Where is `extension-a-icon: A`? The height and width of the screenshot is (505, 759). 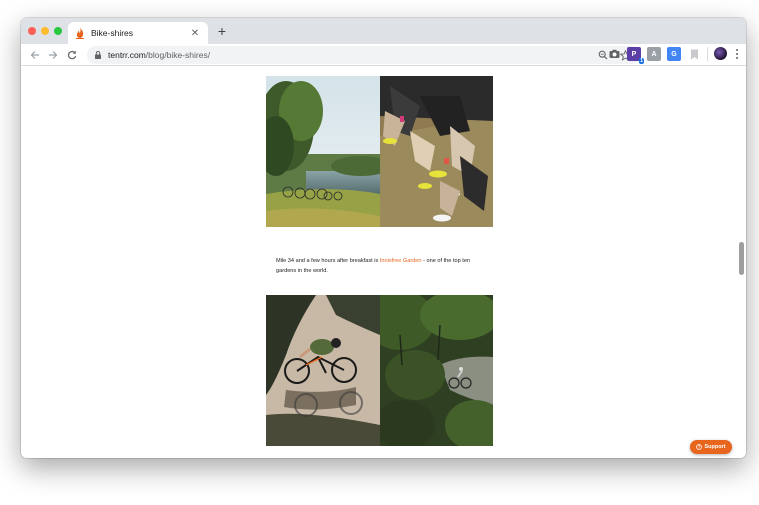
extension-a-icon: A is located at coordinates (654, 54).